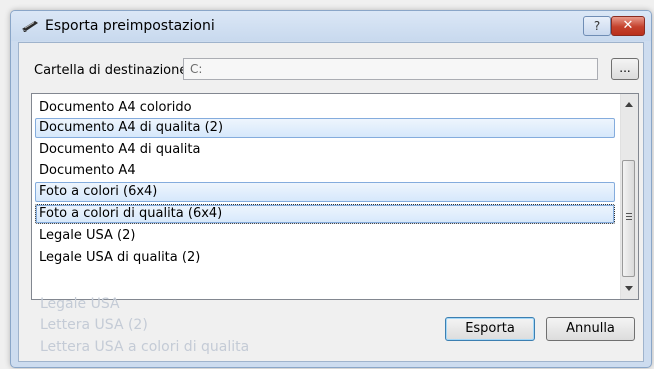 This screenshot has width=654, height=369. What do you see at coordinates (120, 149) in the screenshot?
I see `list-item-label: Documento A4 di qualita` at bounding box center [120, 149].